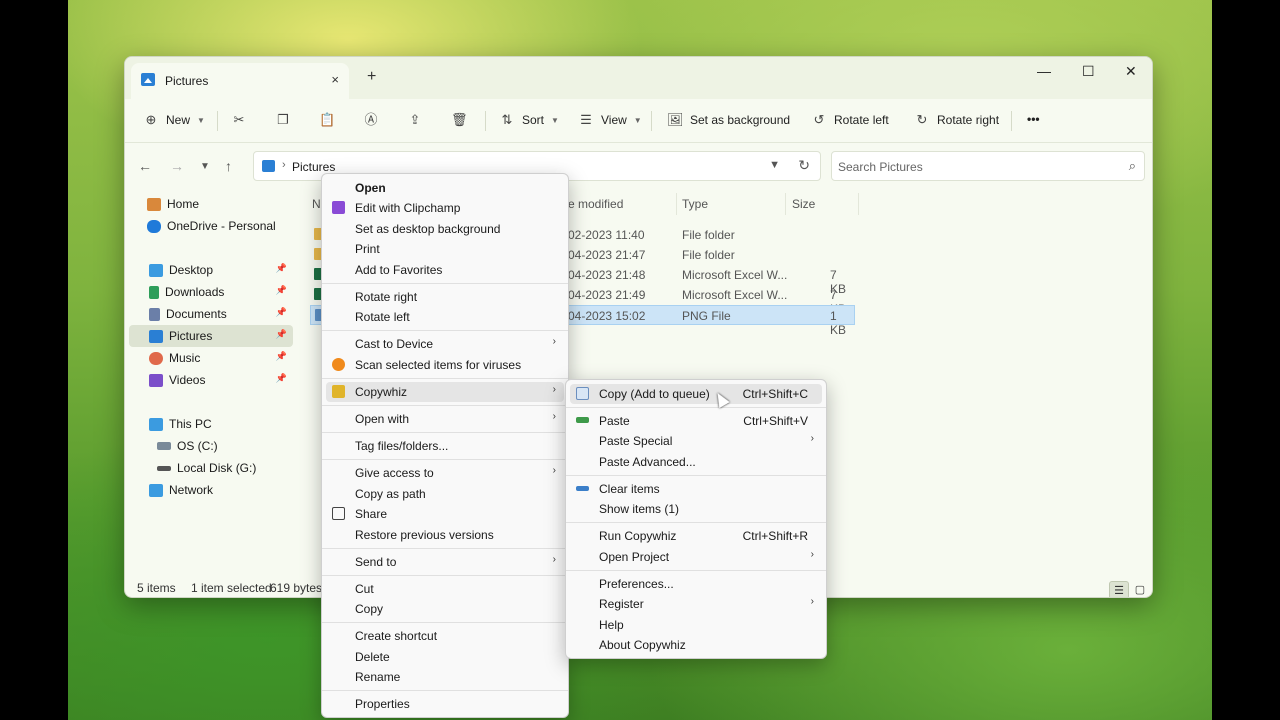 The width and height of the screenshot is (1280, 720). I want to click on menu-item-copywhiz: Copywhiz ›, so click(445, 392).